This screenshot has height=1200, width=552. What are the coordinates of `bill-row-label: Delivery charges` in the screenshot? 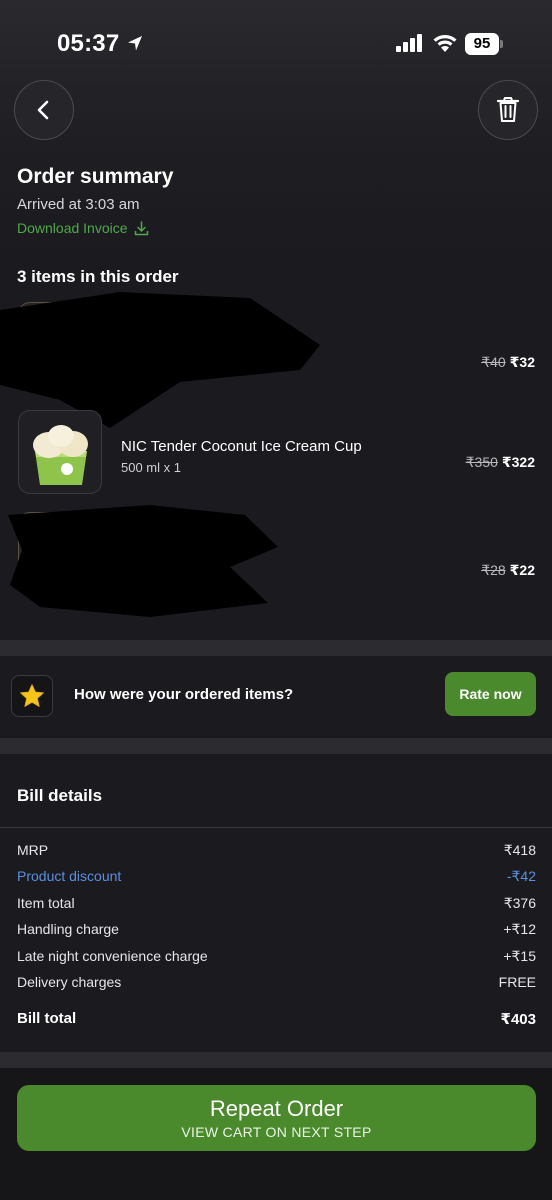 It's located at (69, 982).